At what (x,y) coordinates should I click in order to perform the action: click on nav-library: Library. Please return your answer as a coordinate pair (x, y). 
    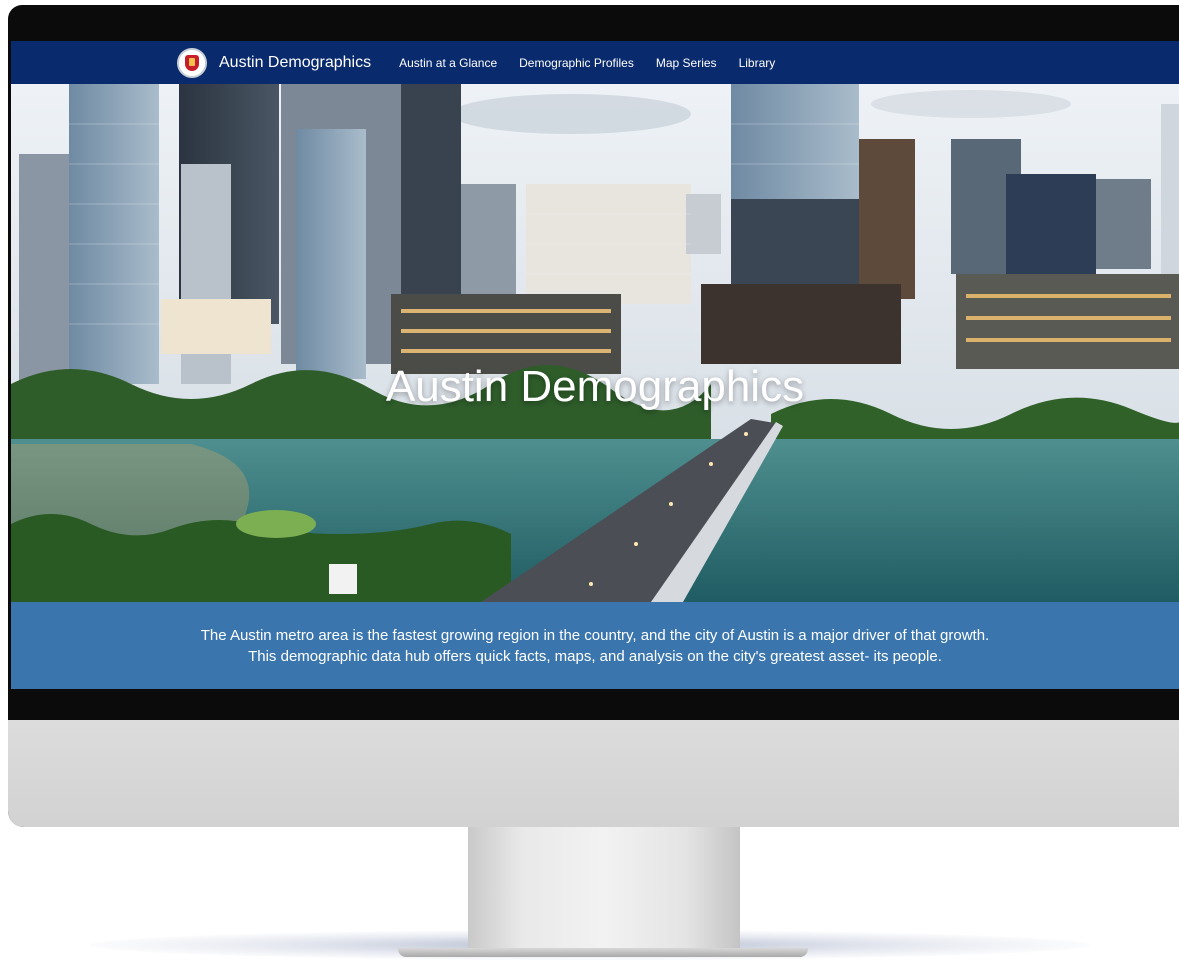
    Looking at the image, I should click on (757, 63).